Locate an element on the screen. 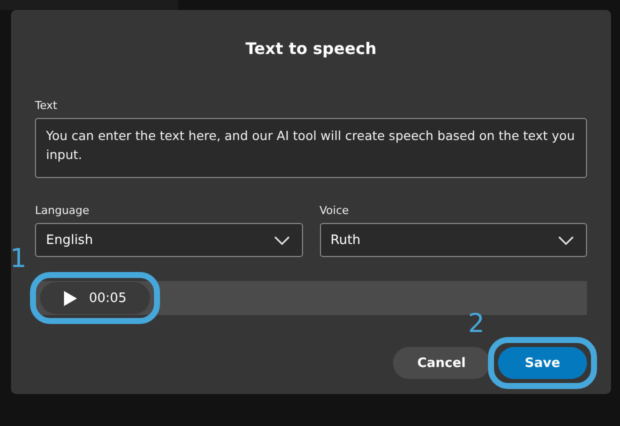 The width and height of the screenshot is (620, 426). play-icon is located at coordinates (70, 298).